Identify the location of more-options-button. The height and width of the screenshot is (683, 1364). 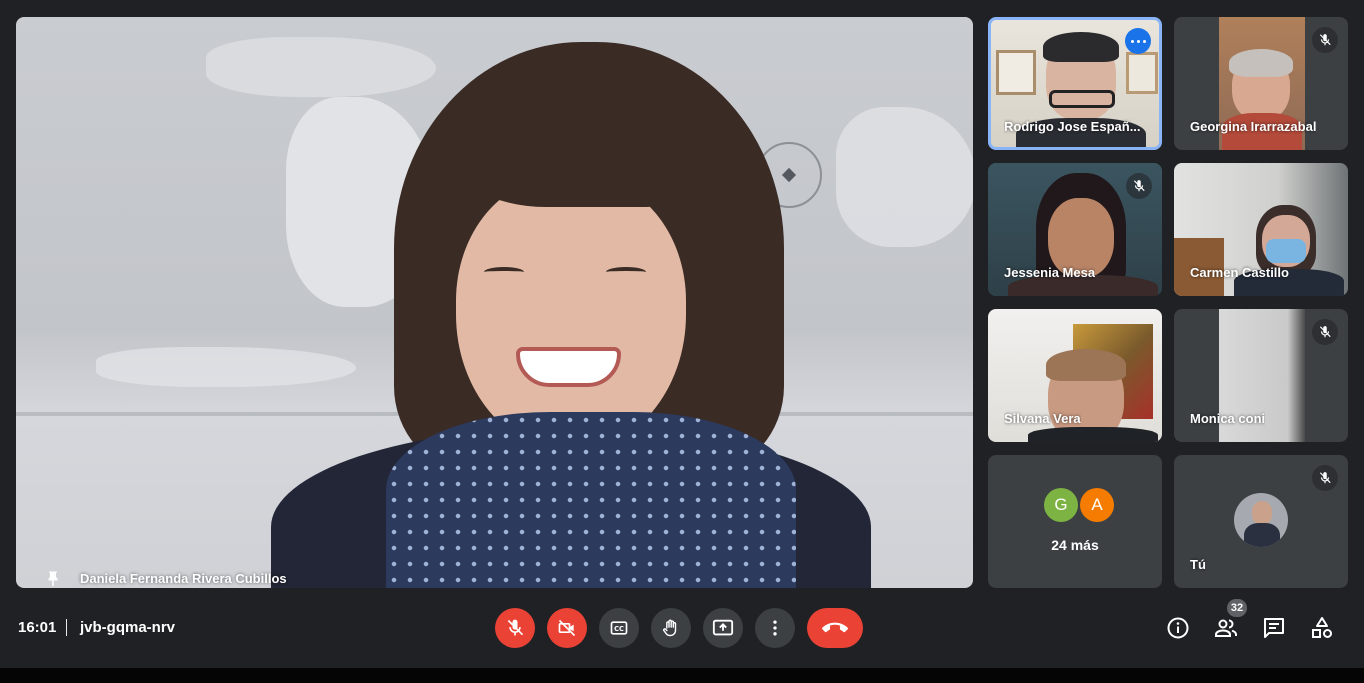
(775, 628).